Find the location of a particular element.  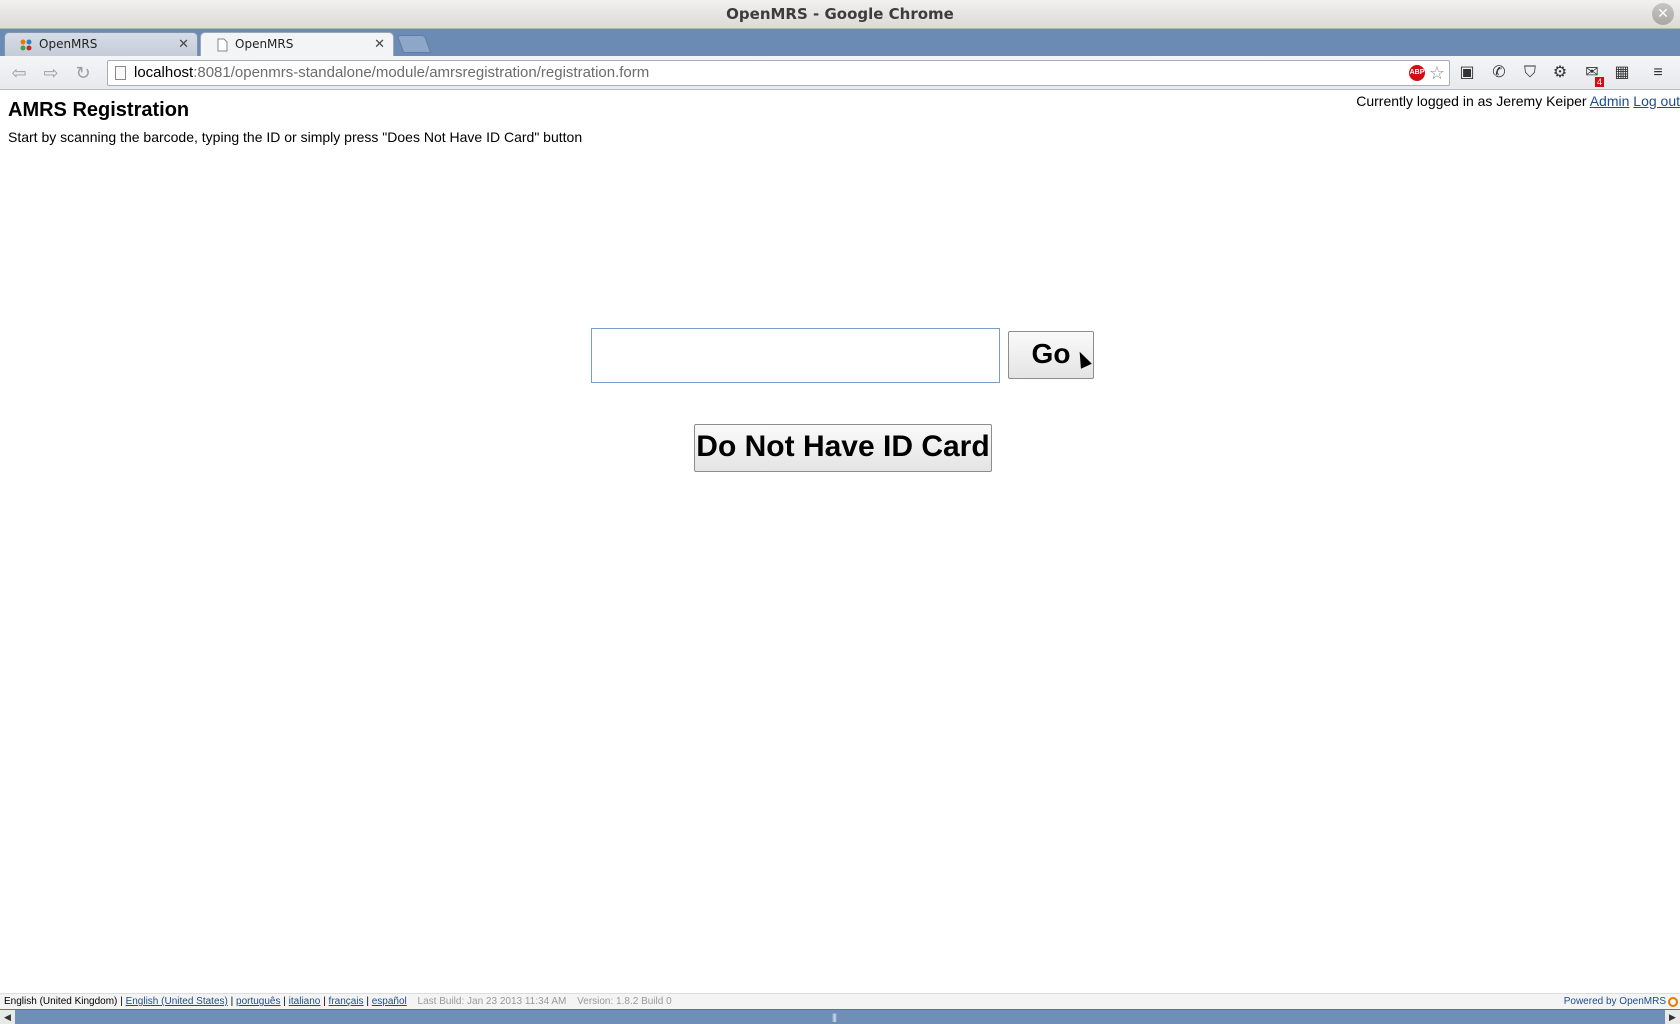

window-close-button: ✕ is located at coordinates (1663, 14).